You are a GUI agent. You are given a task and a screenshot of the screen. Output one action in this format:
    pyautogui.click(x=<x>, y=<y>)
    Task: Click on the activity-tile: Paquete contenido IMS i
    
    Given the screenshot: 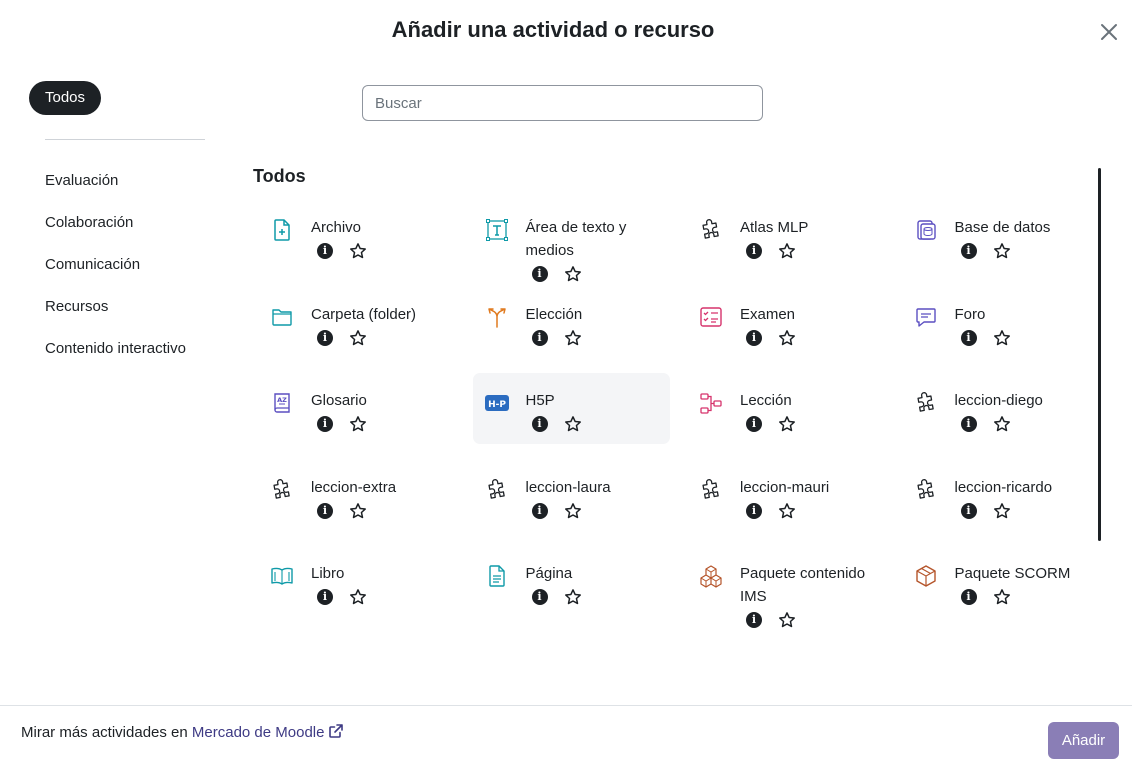 What is the action you would take?
    pyautogui.click(x=794, y=589)
    